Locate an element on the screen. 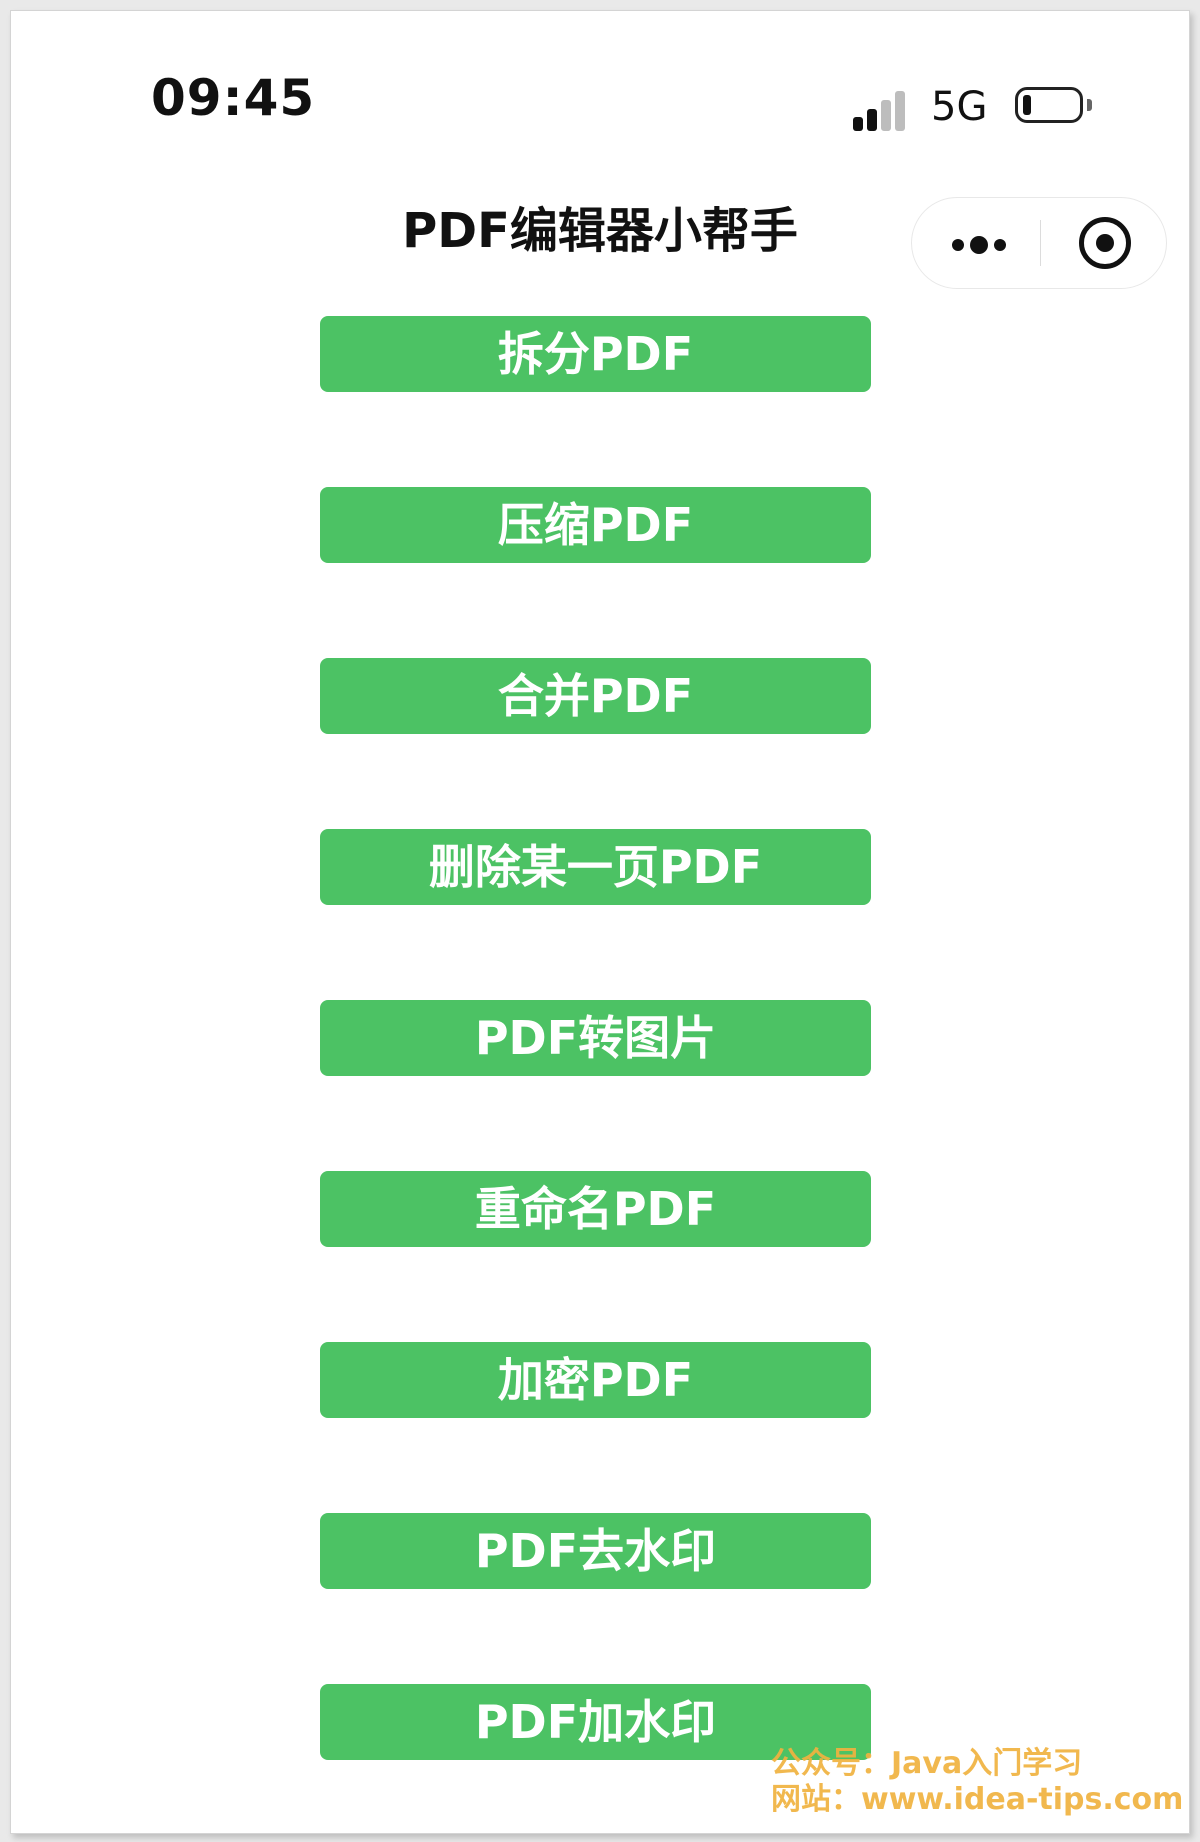  status-time: 09:45 is located at coordinates (233, 98).